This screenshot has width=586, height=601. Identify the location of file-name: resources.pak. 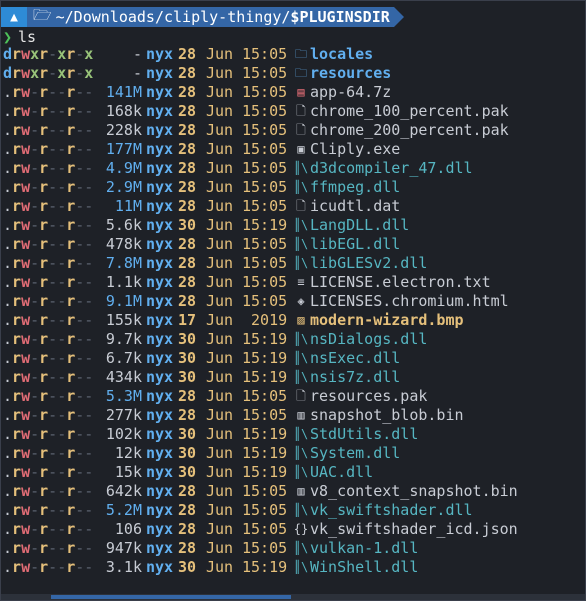
(368, 396).